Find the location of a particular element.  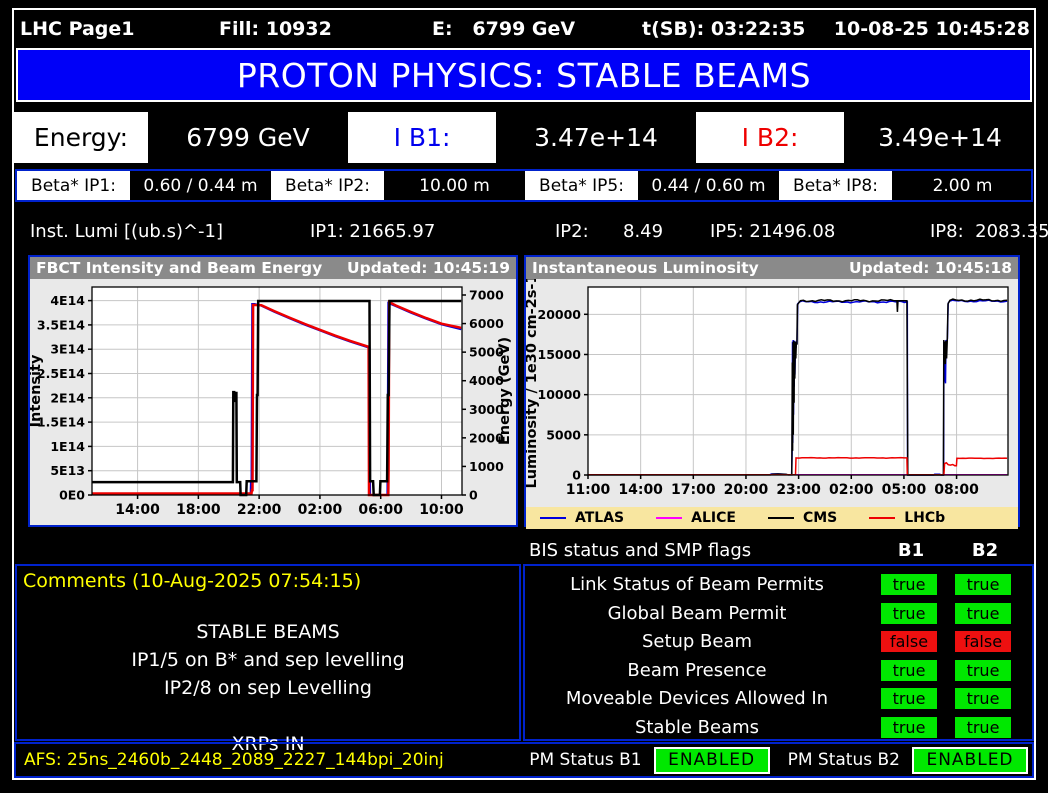

svg-text: 23:00 is located at coordinates (798, 490).